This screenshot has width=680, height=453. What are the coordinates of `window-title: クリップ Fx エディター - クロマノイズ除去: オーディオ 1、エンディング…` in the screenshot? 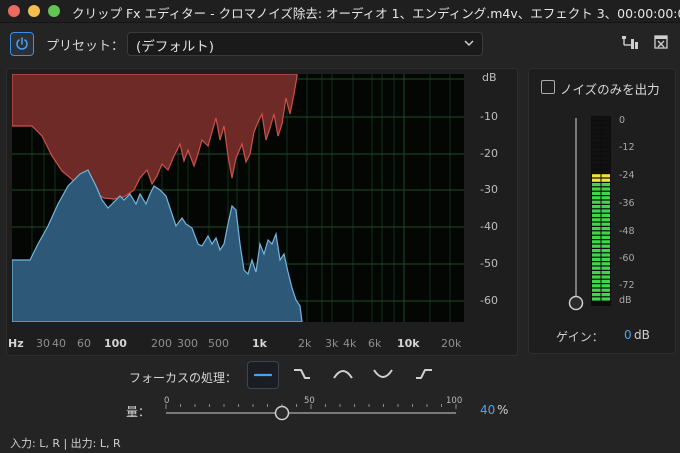 It's located at (376, 13).